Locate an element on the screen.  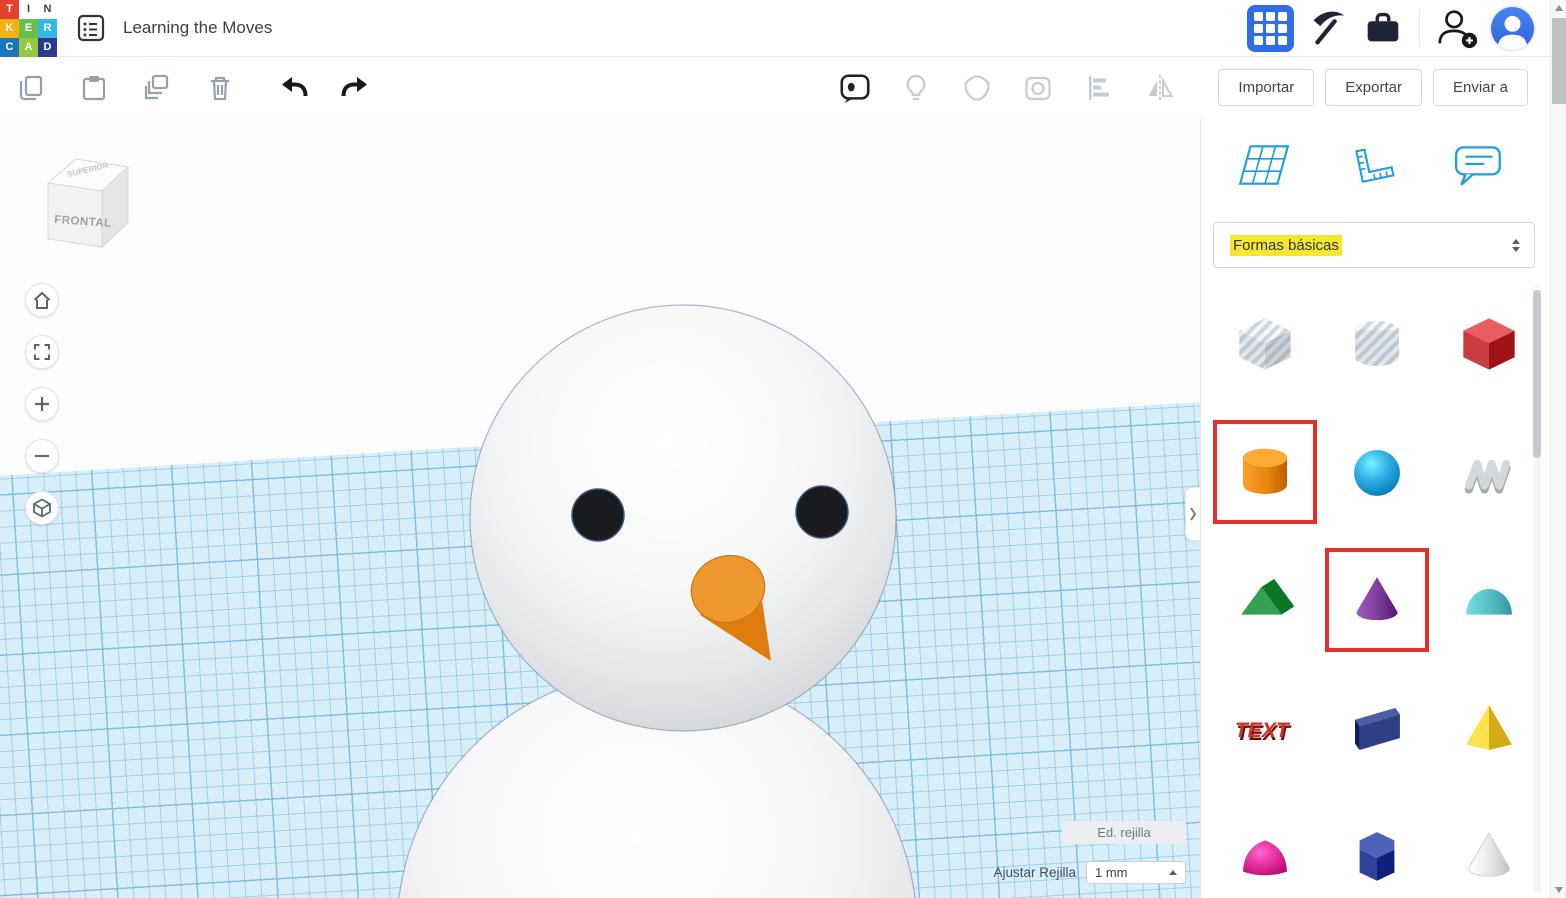
mirror-button is located at coordinates (1160, 88).